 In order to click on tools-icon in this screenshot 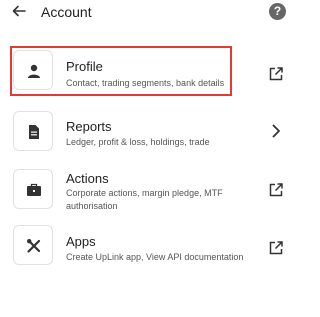, I will do `click(34, 246)`.